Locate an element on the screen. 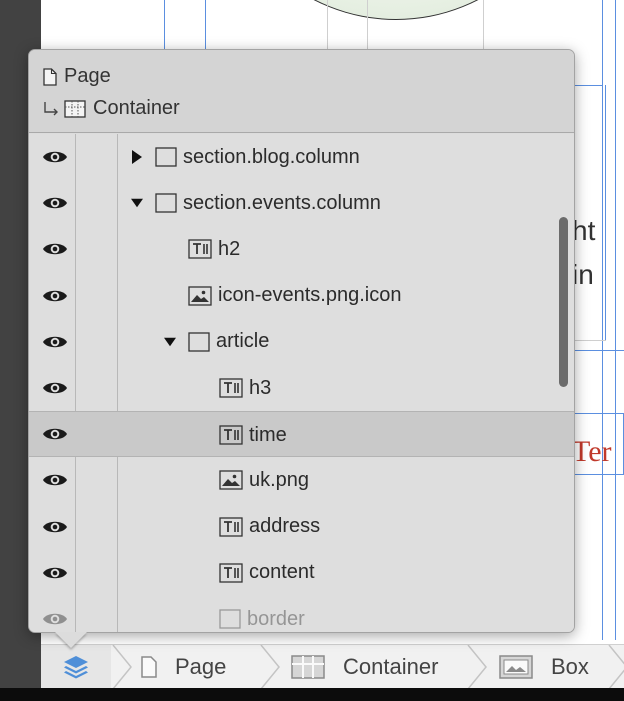  breadcrumb-bar: Page Container Box is located at coordinates (332, 666).